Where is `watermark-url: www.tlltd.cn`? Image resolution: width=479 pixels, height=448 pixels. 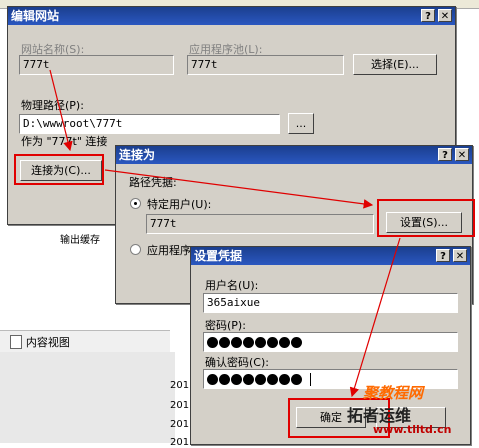
watermark-url: www.tlltd.cn is located at coordinates (412, 429).